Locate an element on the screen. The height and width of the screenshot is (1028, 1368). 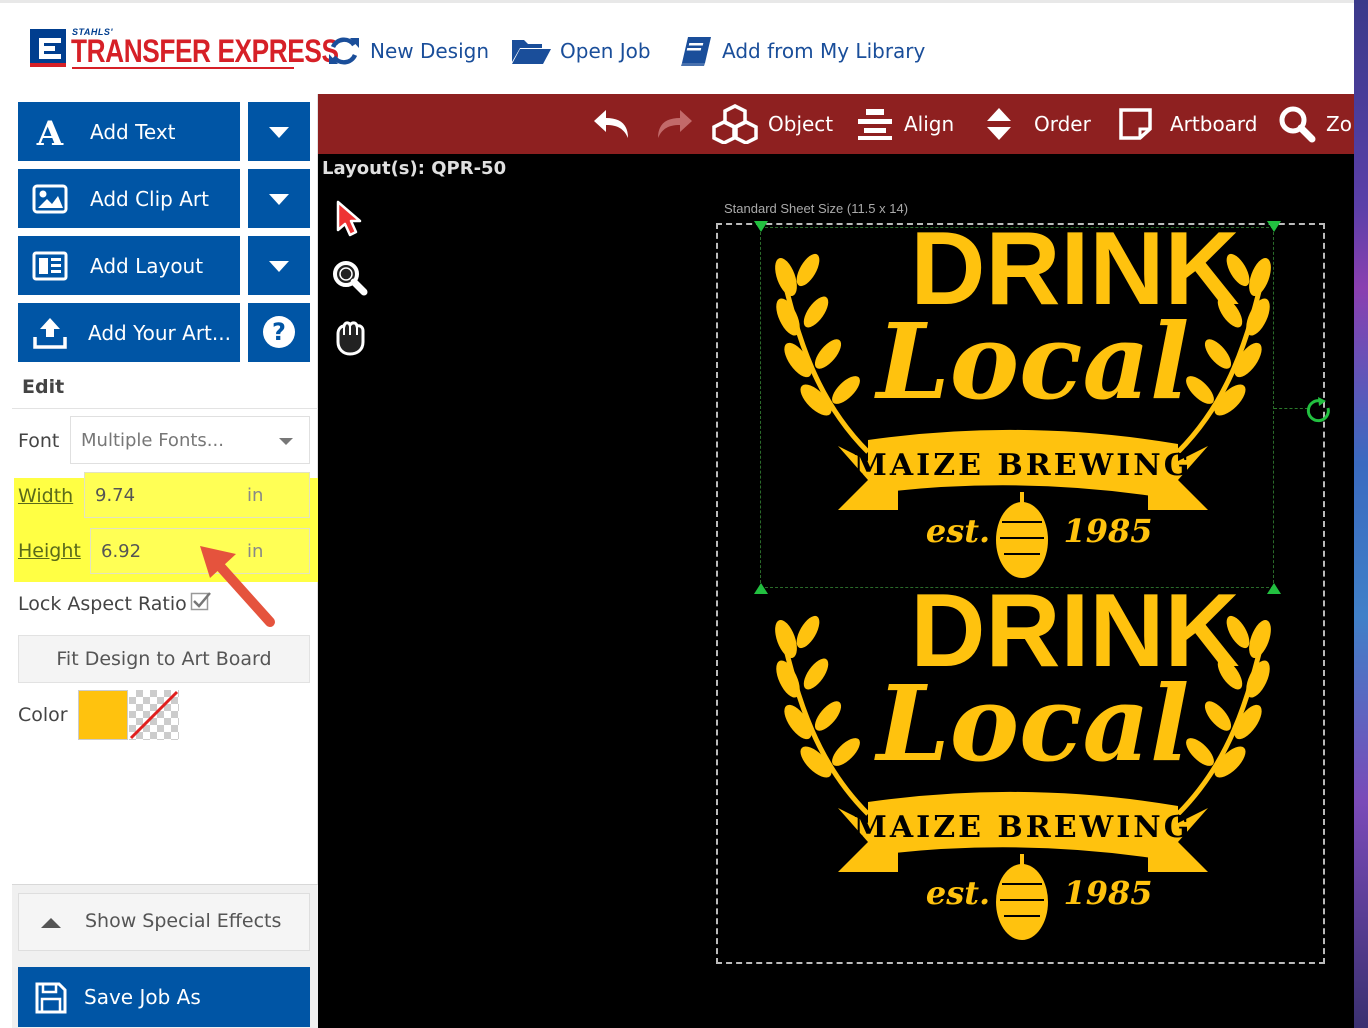
add-clip-art-button: Add Clip Art is located at coordinates (129, 198).